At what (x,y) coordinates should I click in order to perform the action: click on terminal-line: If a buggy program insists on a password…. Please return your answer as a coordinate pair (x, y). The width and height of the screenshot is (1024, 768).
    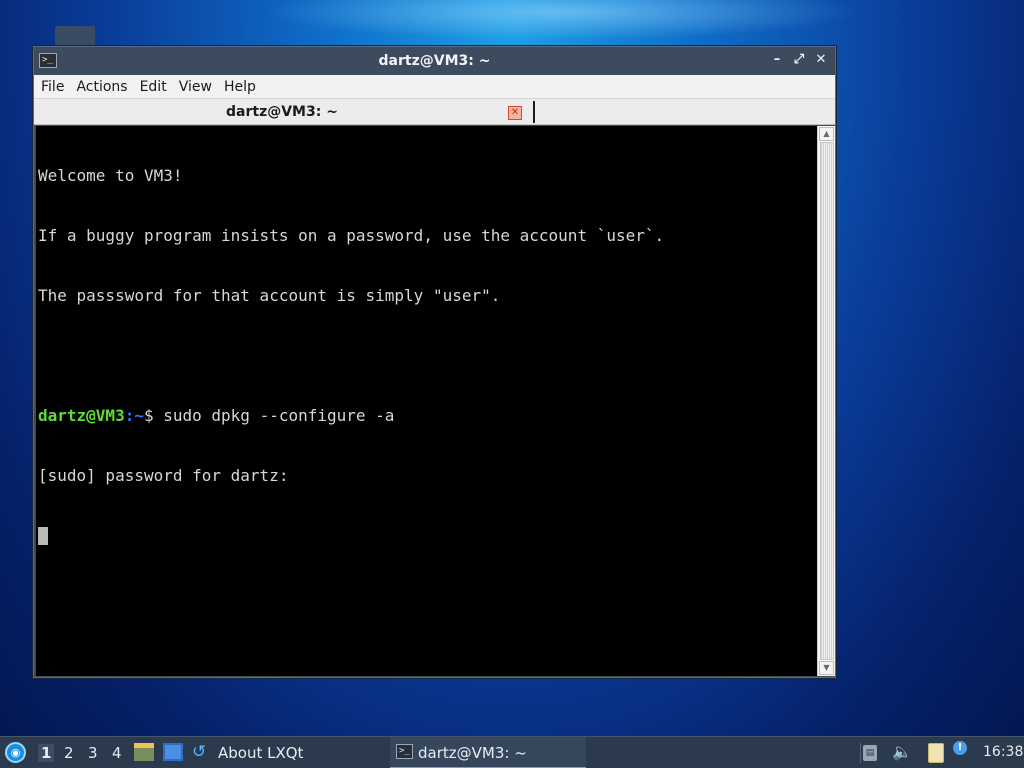
    Looking at the image, I should click on (351, 235).